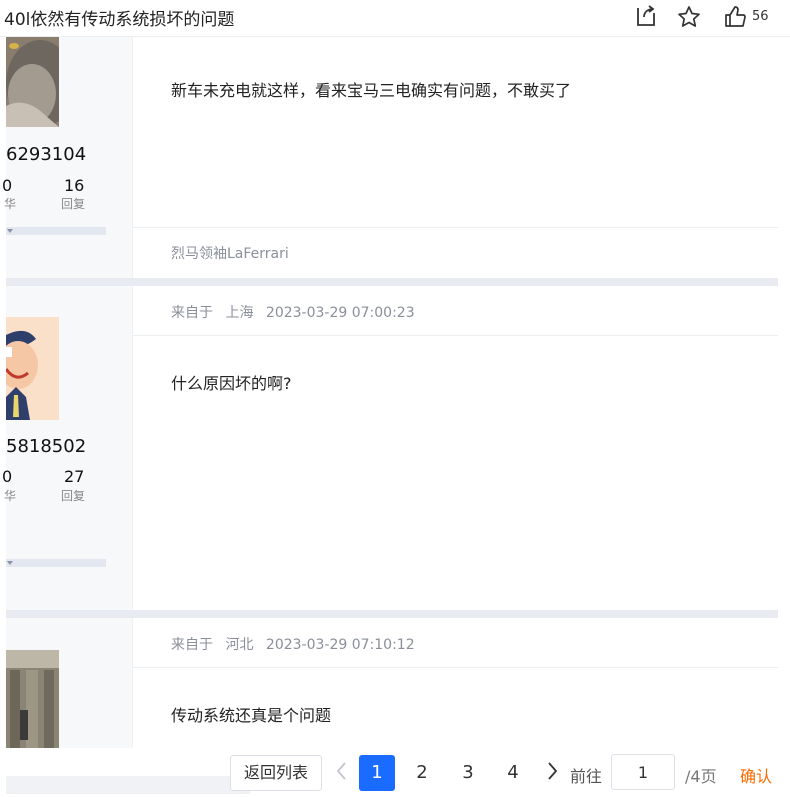  I want to click on like-count: 56, so click(760, 16).